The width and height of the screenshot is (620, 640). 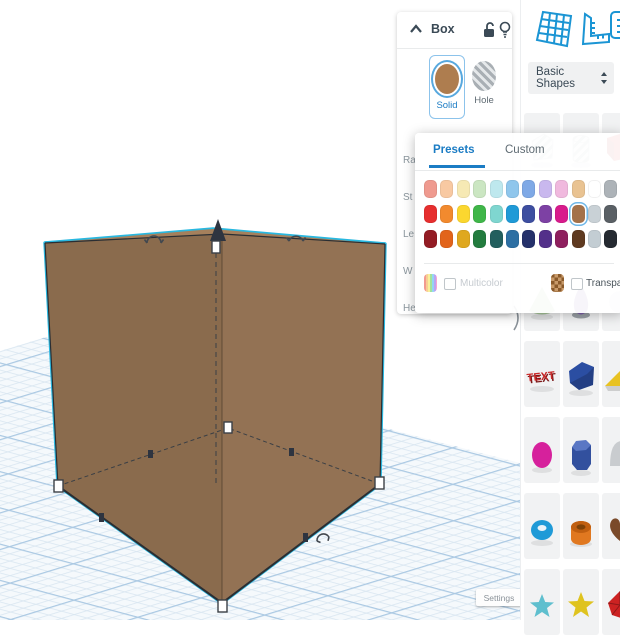 I want to click on inspector-header: Box, so click(x=454, y=30).